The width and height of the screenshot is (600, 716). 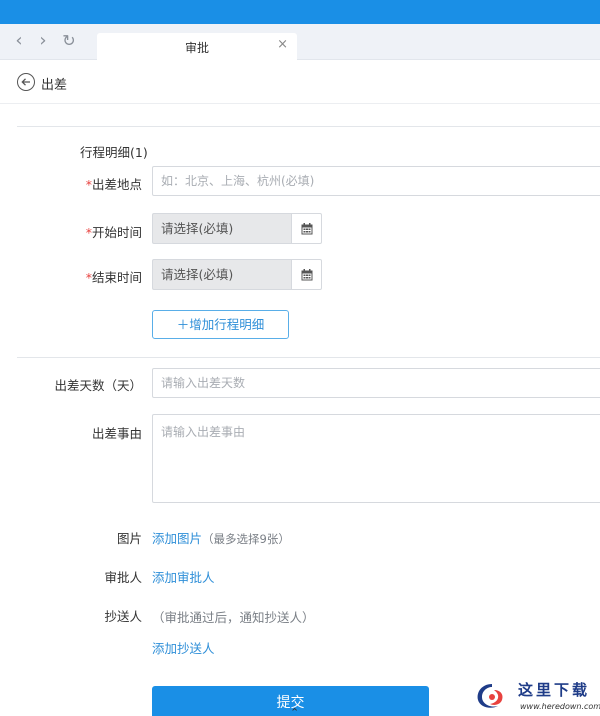 I want to click on top-accent-bar, so click(x=300, y=12).